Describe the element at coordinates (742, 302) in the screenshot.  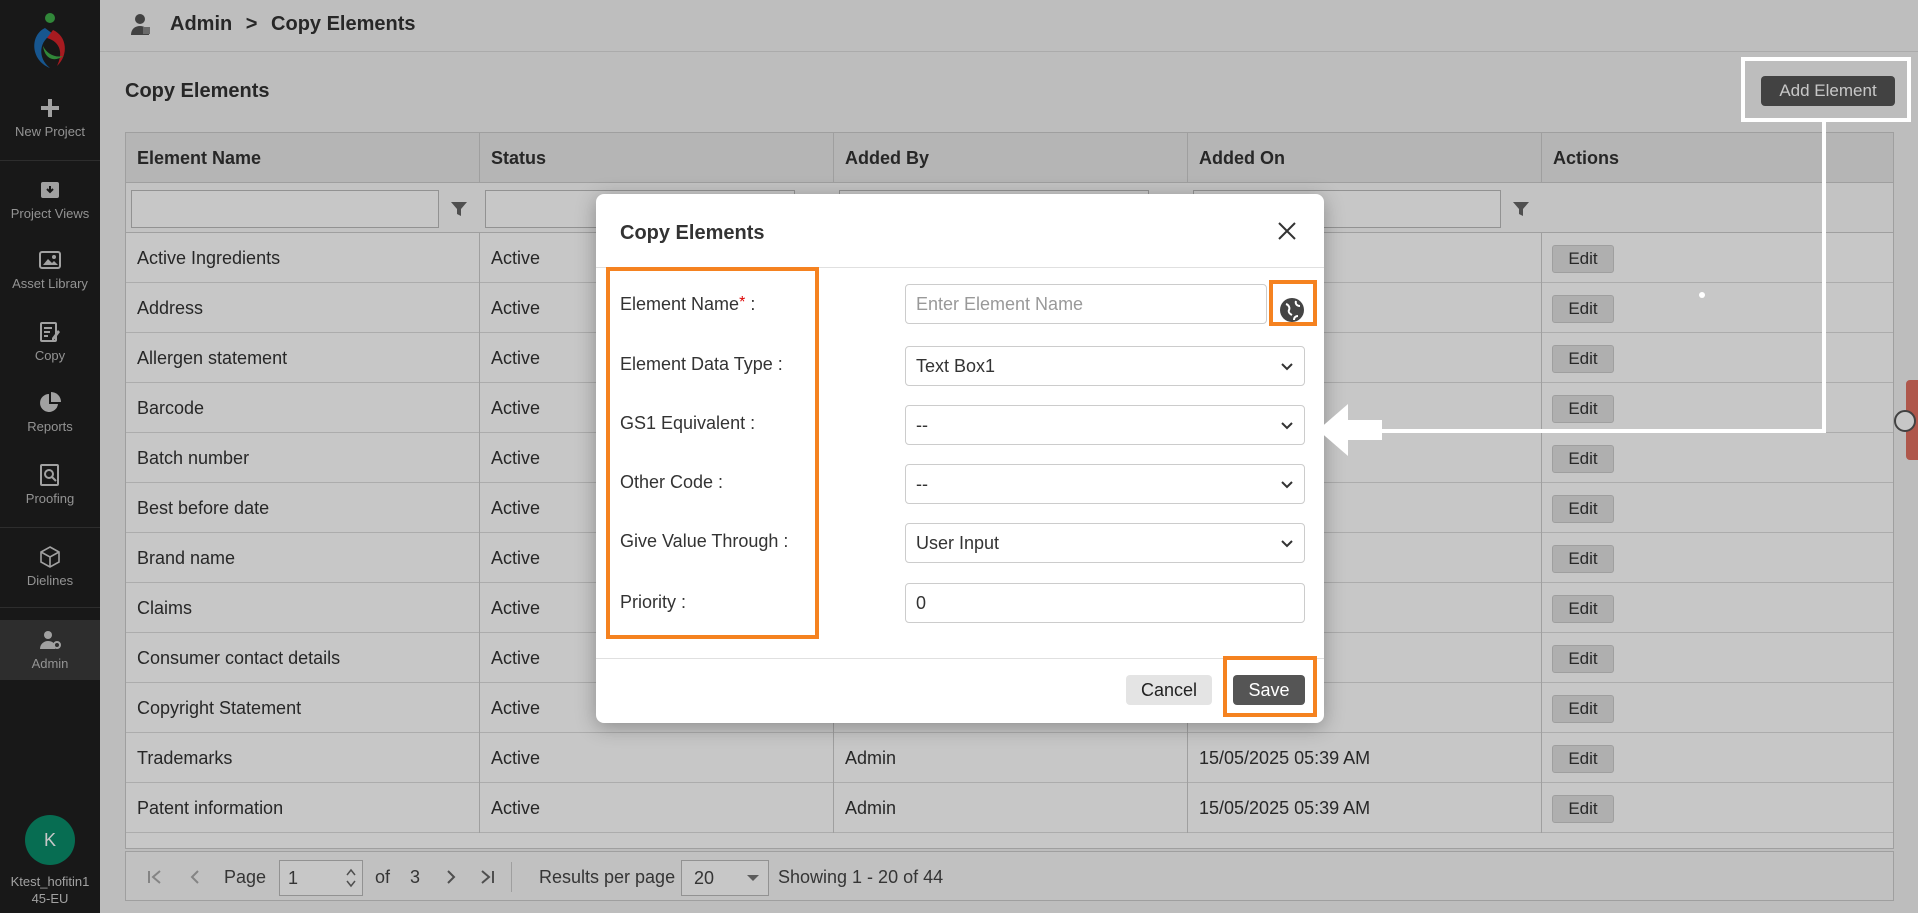
I see `required-mark: *` at that location.